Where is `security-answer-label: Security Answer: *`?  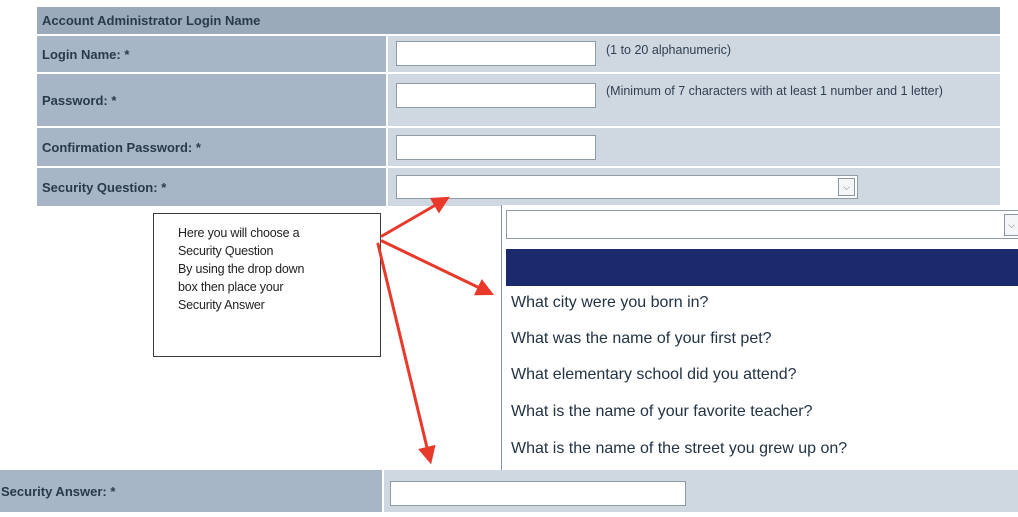
security-answer-label: Security Answer: * is located at coordinates (58, 491).